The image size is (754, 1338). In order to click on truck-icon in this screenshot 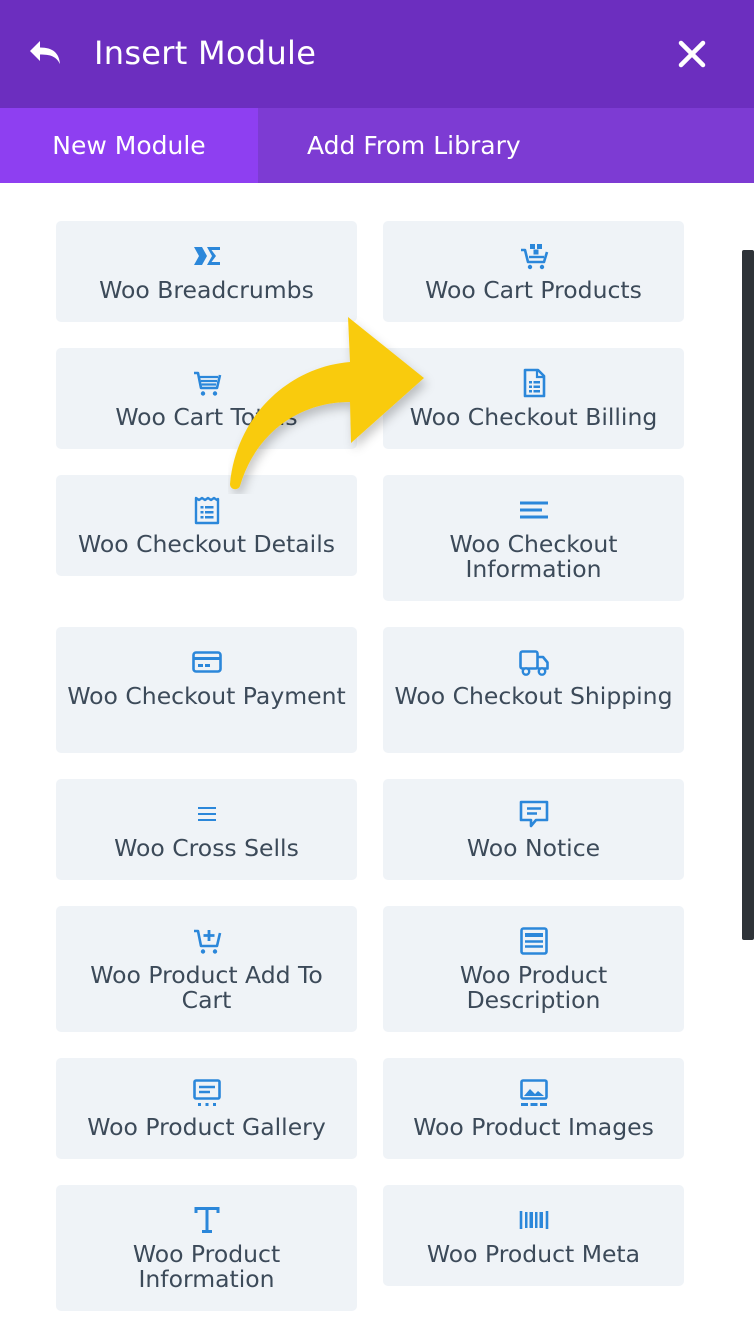, I will do `click(534, 663)`.